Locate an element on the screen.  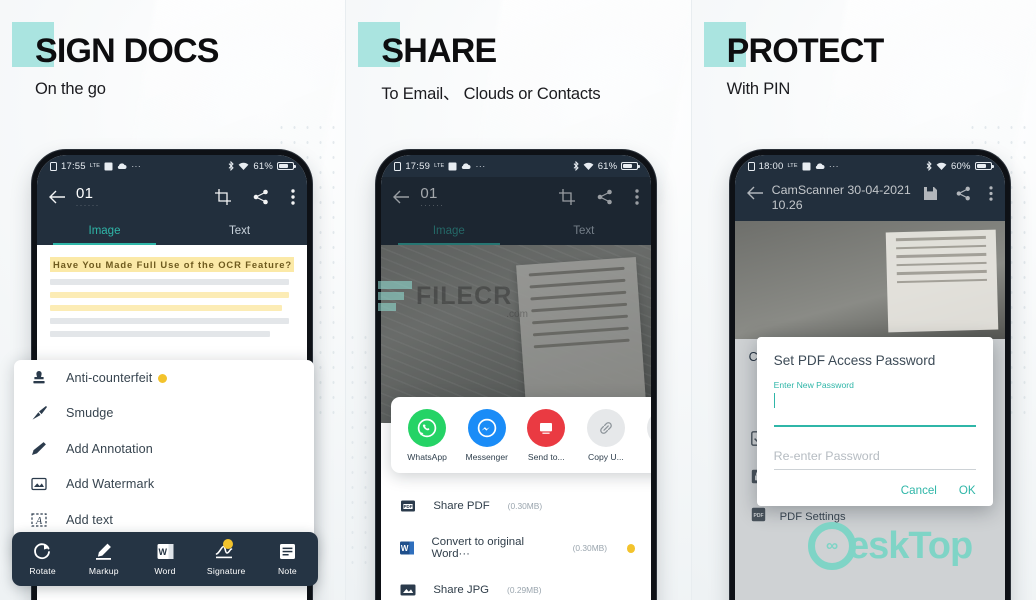
svg-text: A is located at coordinates (39, 521).